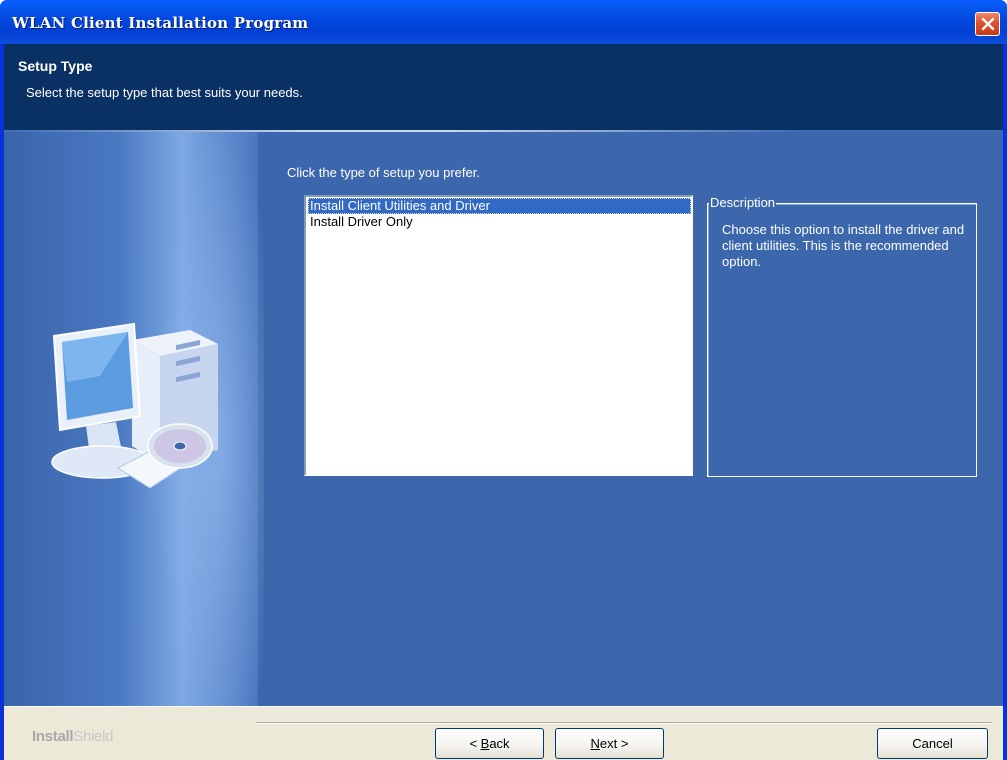  I want to click on computer-with-cd-icon, so click(134, 405).